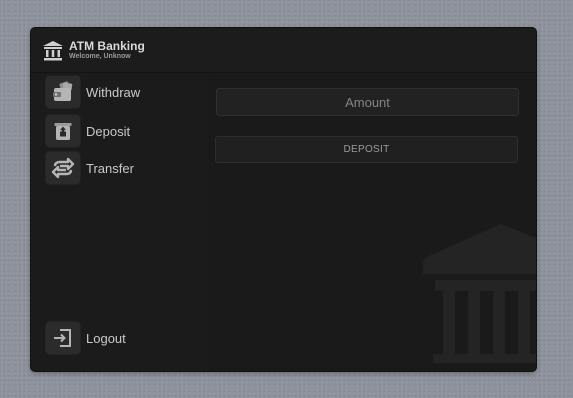 This screenshot has height=398, width=573. I want to click on app-header: ATM Banking Welcome, Unknow, so click(283, 50).